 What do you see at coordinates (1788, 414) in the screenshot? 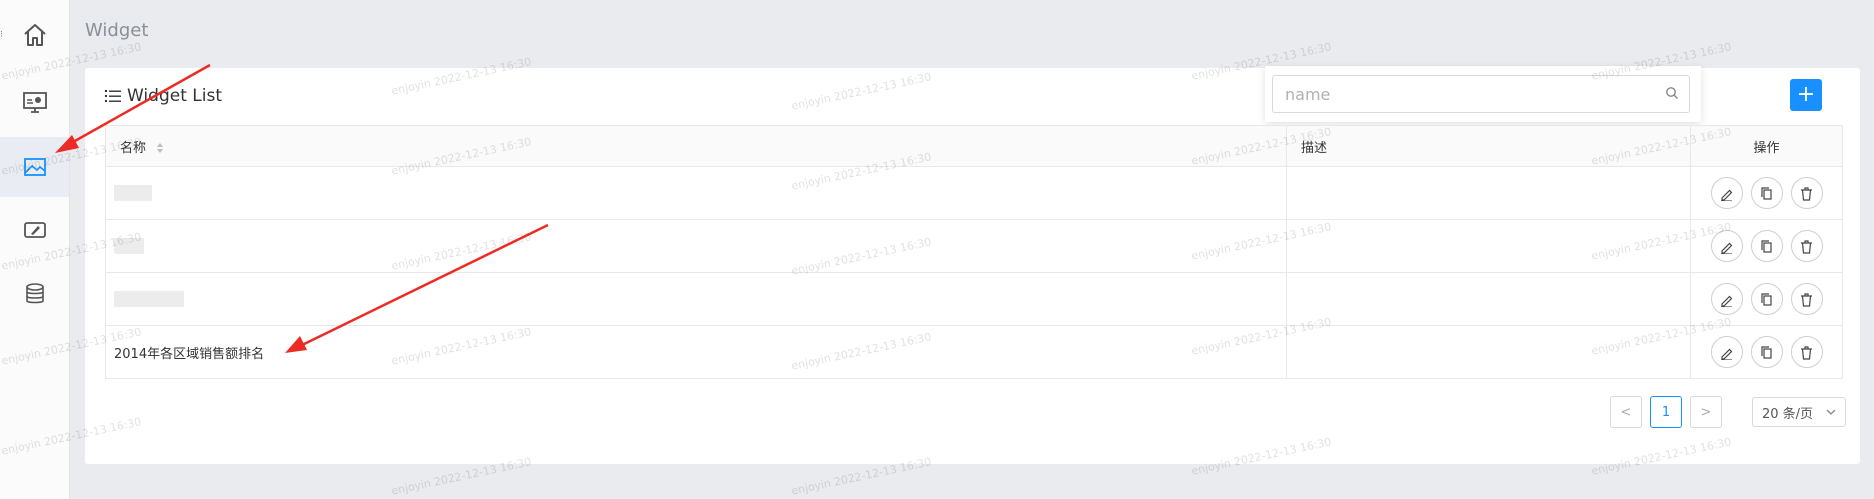
I see `page-size-label: 20 条/页` at bounding box center [1788, 414].